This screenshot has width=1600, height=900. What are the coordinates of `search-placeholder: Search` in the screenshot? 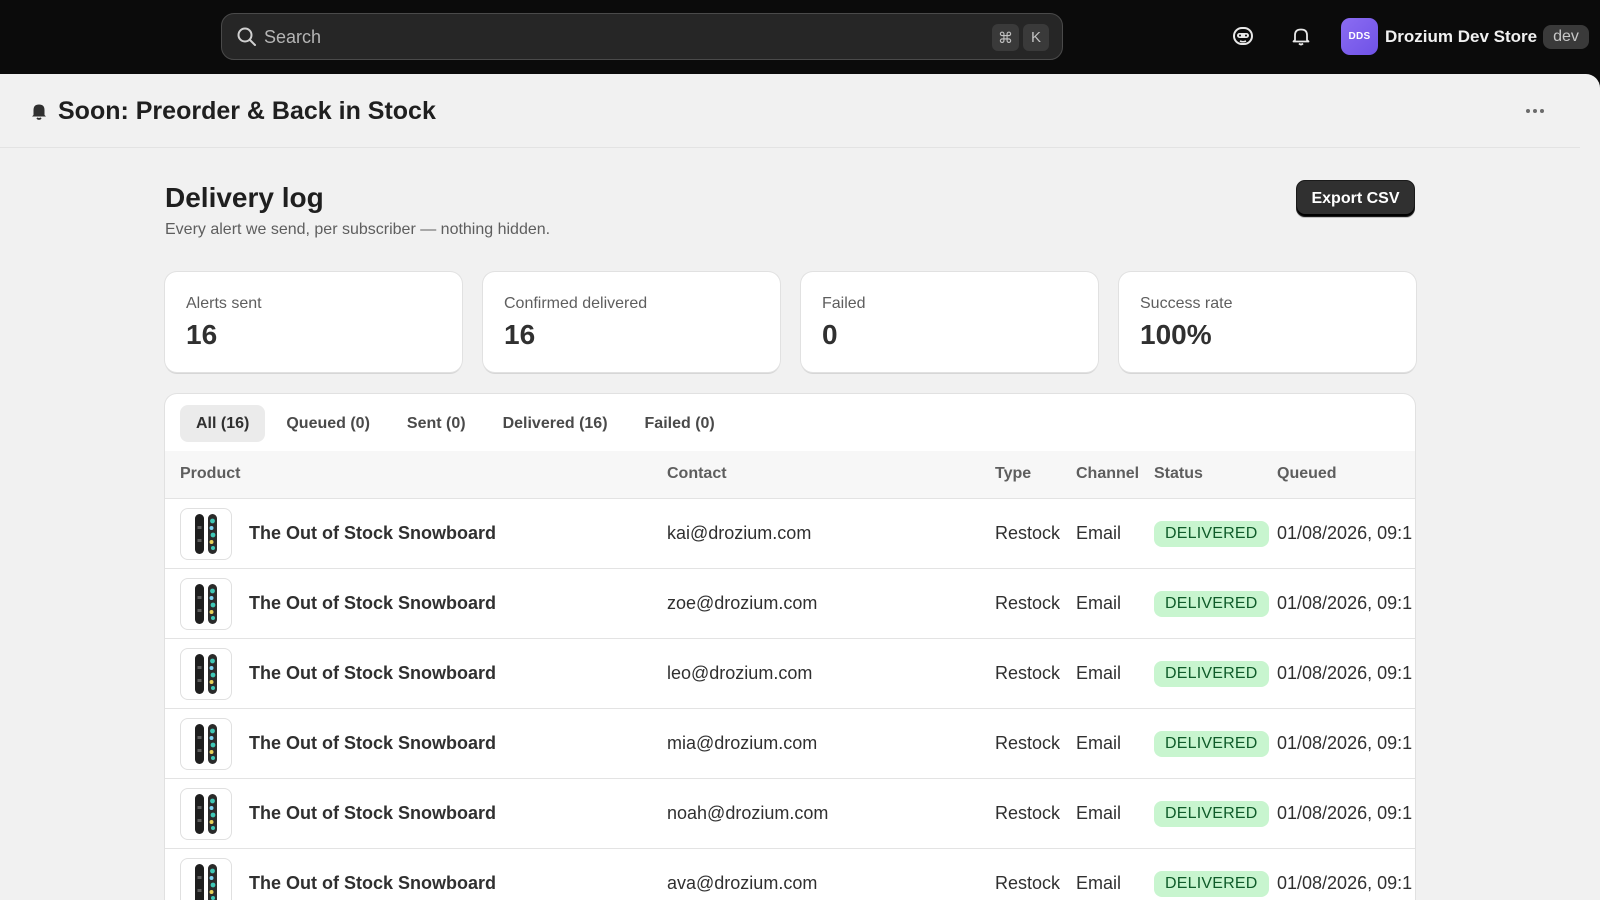 It's located at (293, 37).